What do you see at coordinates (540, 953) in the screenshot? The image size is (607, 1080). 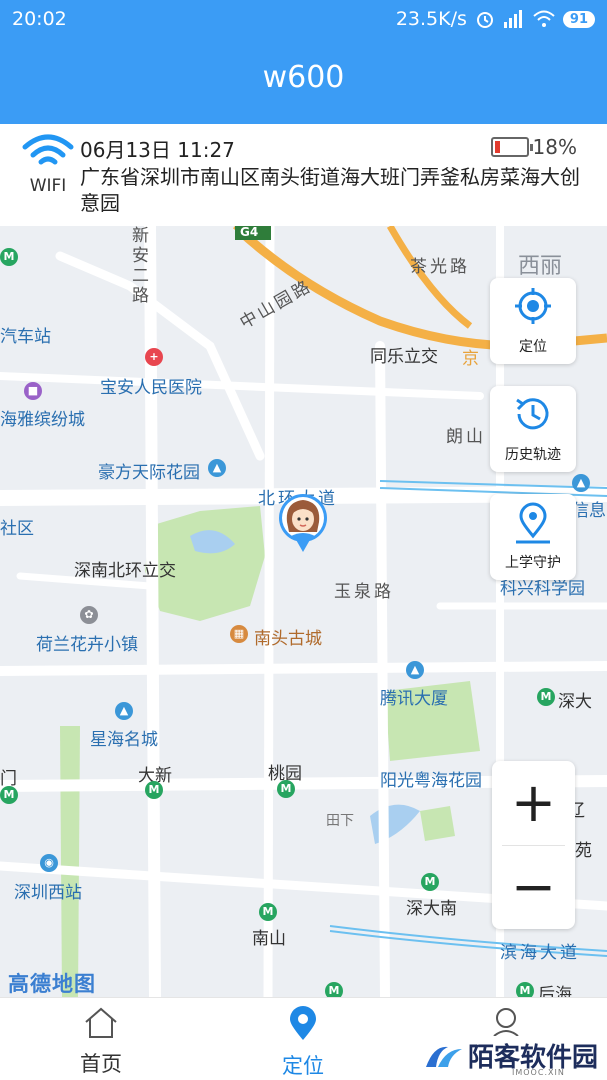 I see `map-label-binhai: 滨海大道` at bounding box center [540, 953].